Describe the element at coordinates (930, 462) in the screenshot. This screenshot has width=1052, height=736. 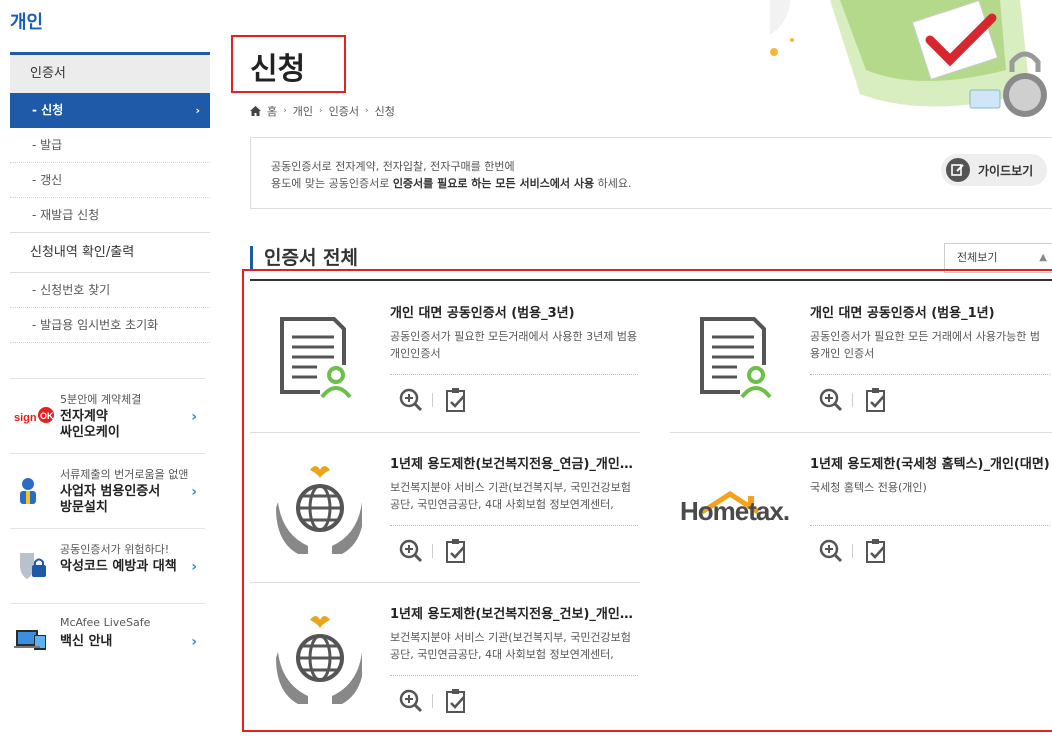
I see `card-title: 1년제 용도제한(국세청 홈텍스)_개인(대면)` at that location.